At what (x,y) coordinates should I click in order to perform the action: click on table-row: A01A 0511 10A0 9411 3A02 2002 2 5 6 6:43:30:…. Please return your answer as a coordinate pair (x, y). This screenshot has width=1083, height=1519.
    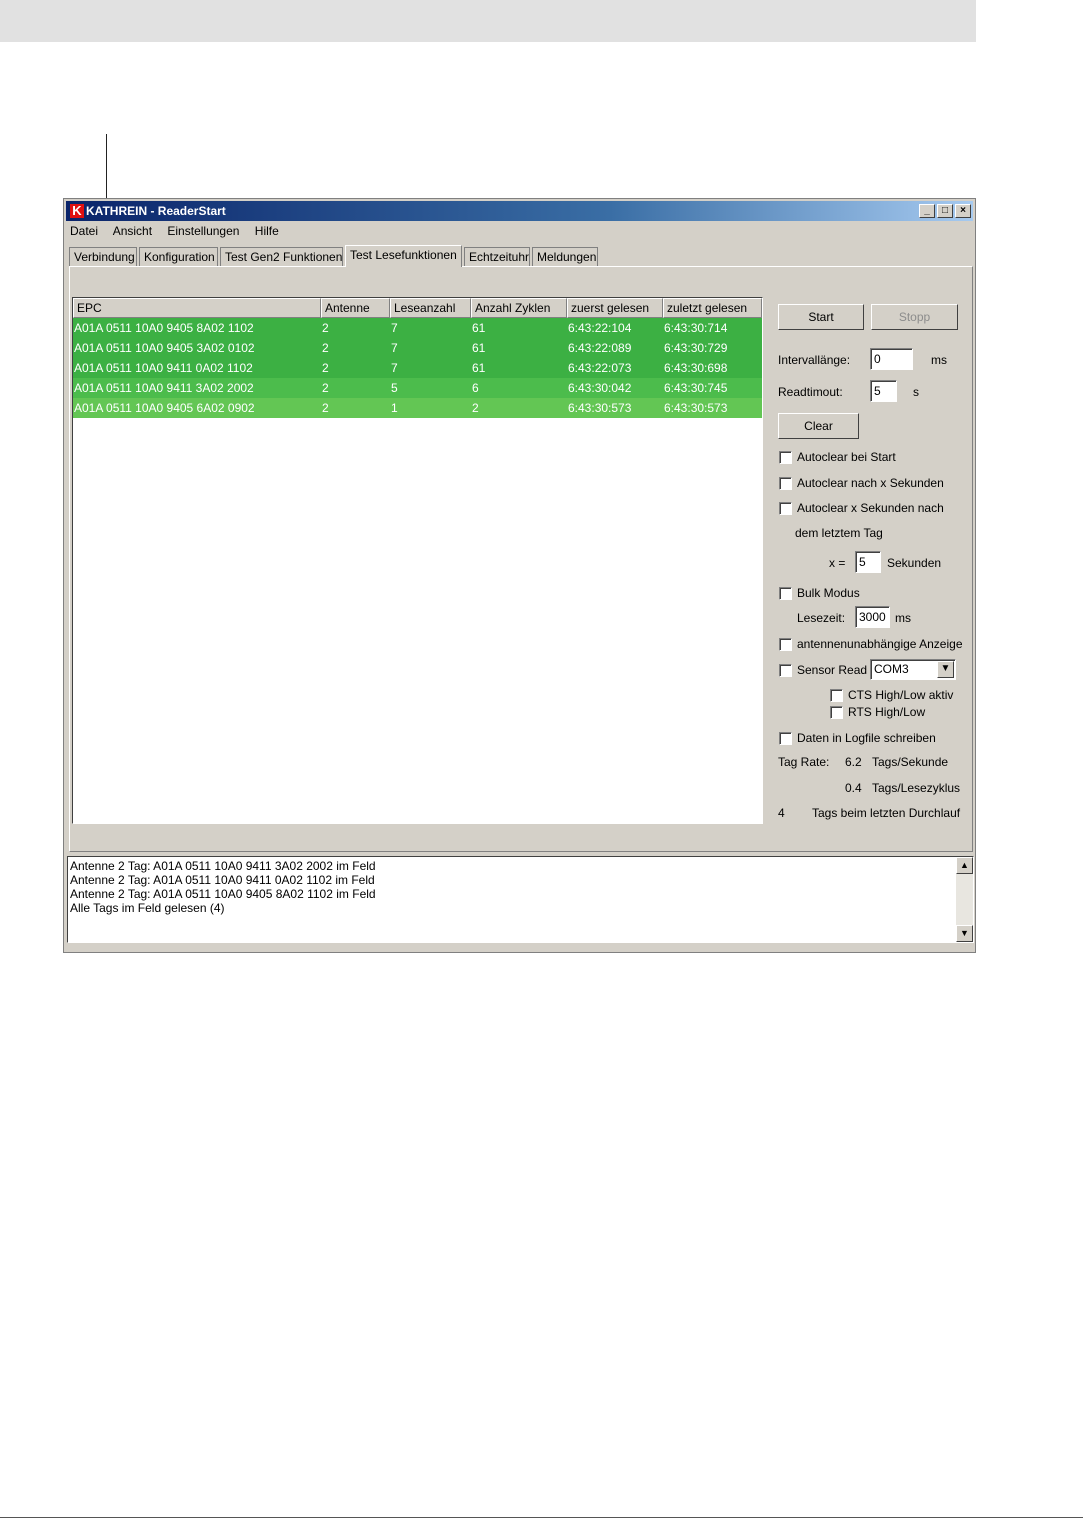
    Looking at the image, I should click on (417, 388).